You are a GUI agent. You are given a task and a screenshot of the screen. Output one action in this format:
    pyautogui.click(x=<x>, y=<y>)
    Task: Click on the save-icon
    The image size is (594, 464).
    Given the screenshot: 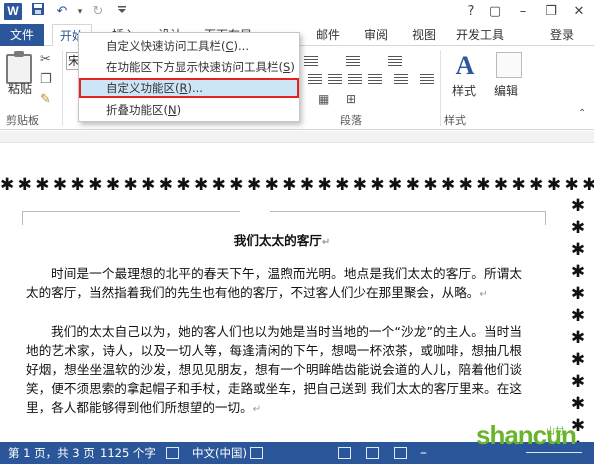 What is the action you would take?
    pyautogui.click(x=38, y=12)
    